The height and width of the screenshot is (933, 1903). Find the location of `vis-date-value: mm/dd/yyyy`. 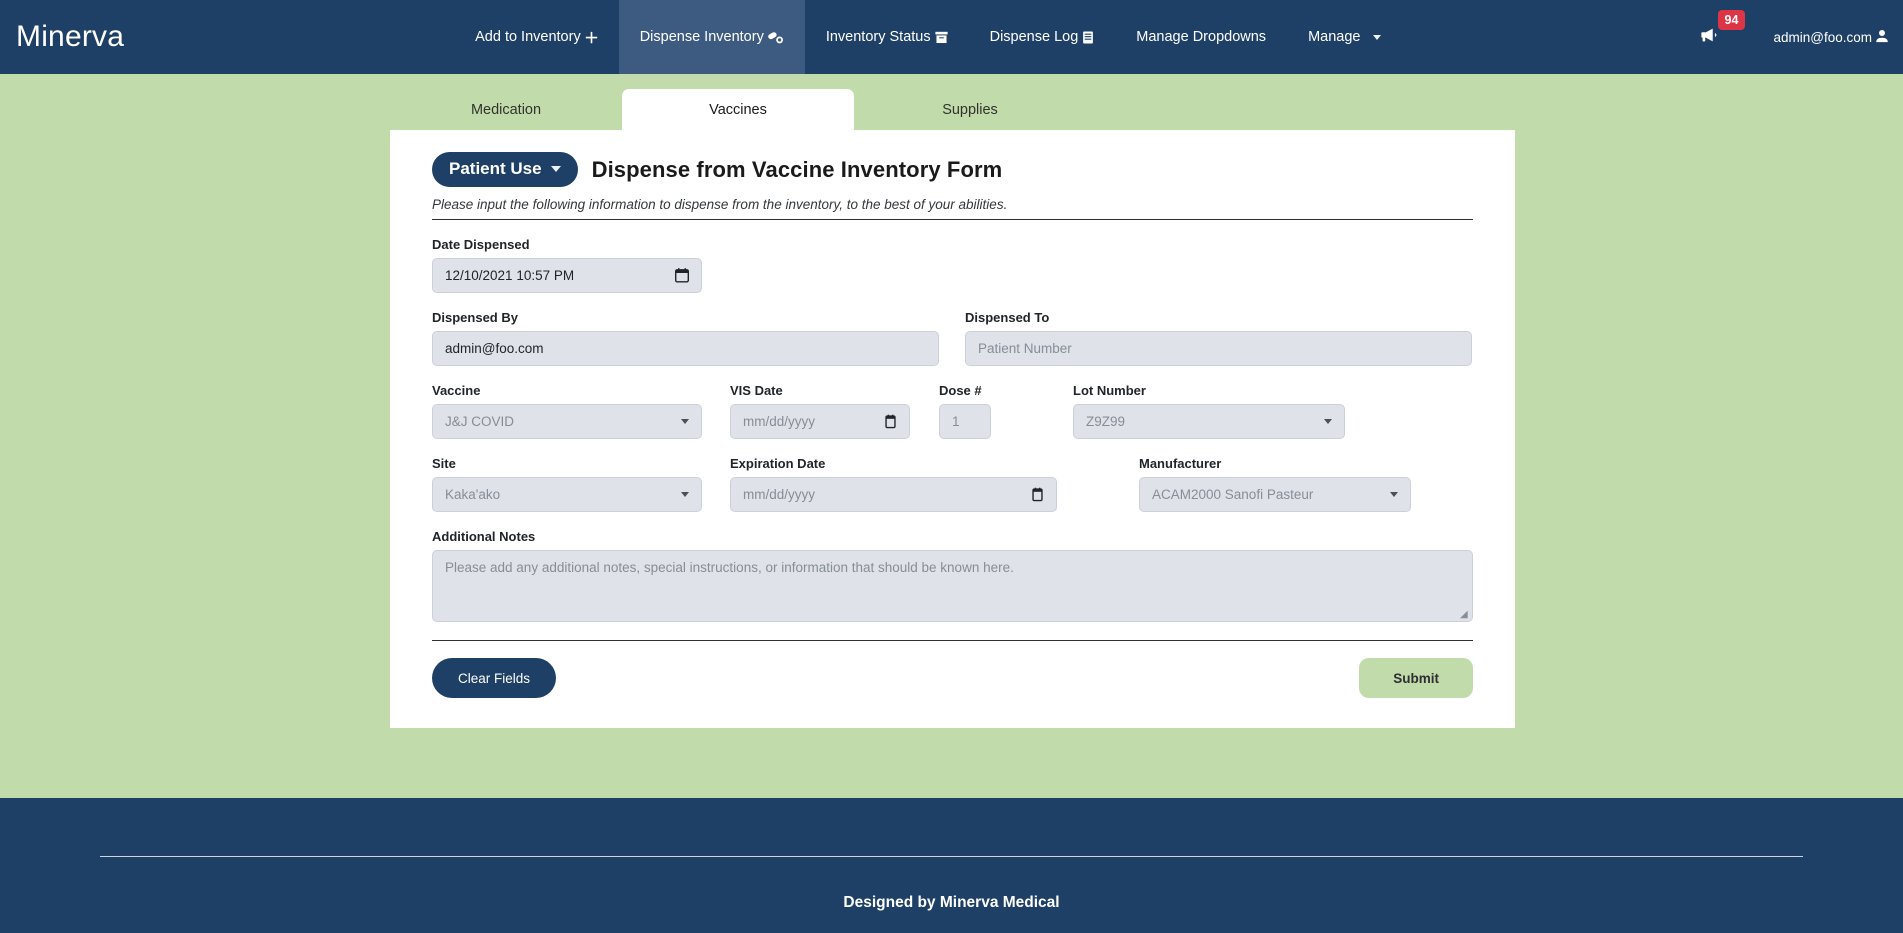

vis-date-value: mm/dd/yyyy is located at coordinates (779, 421).